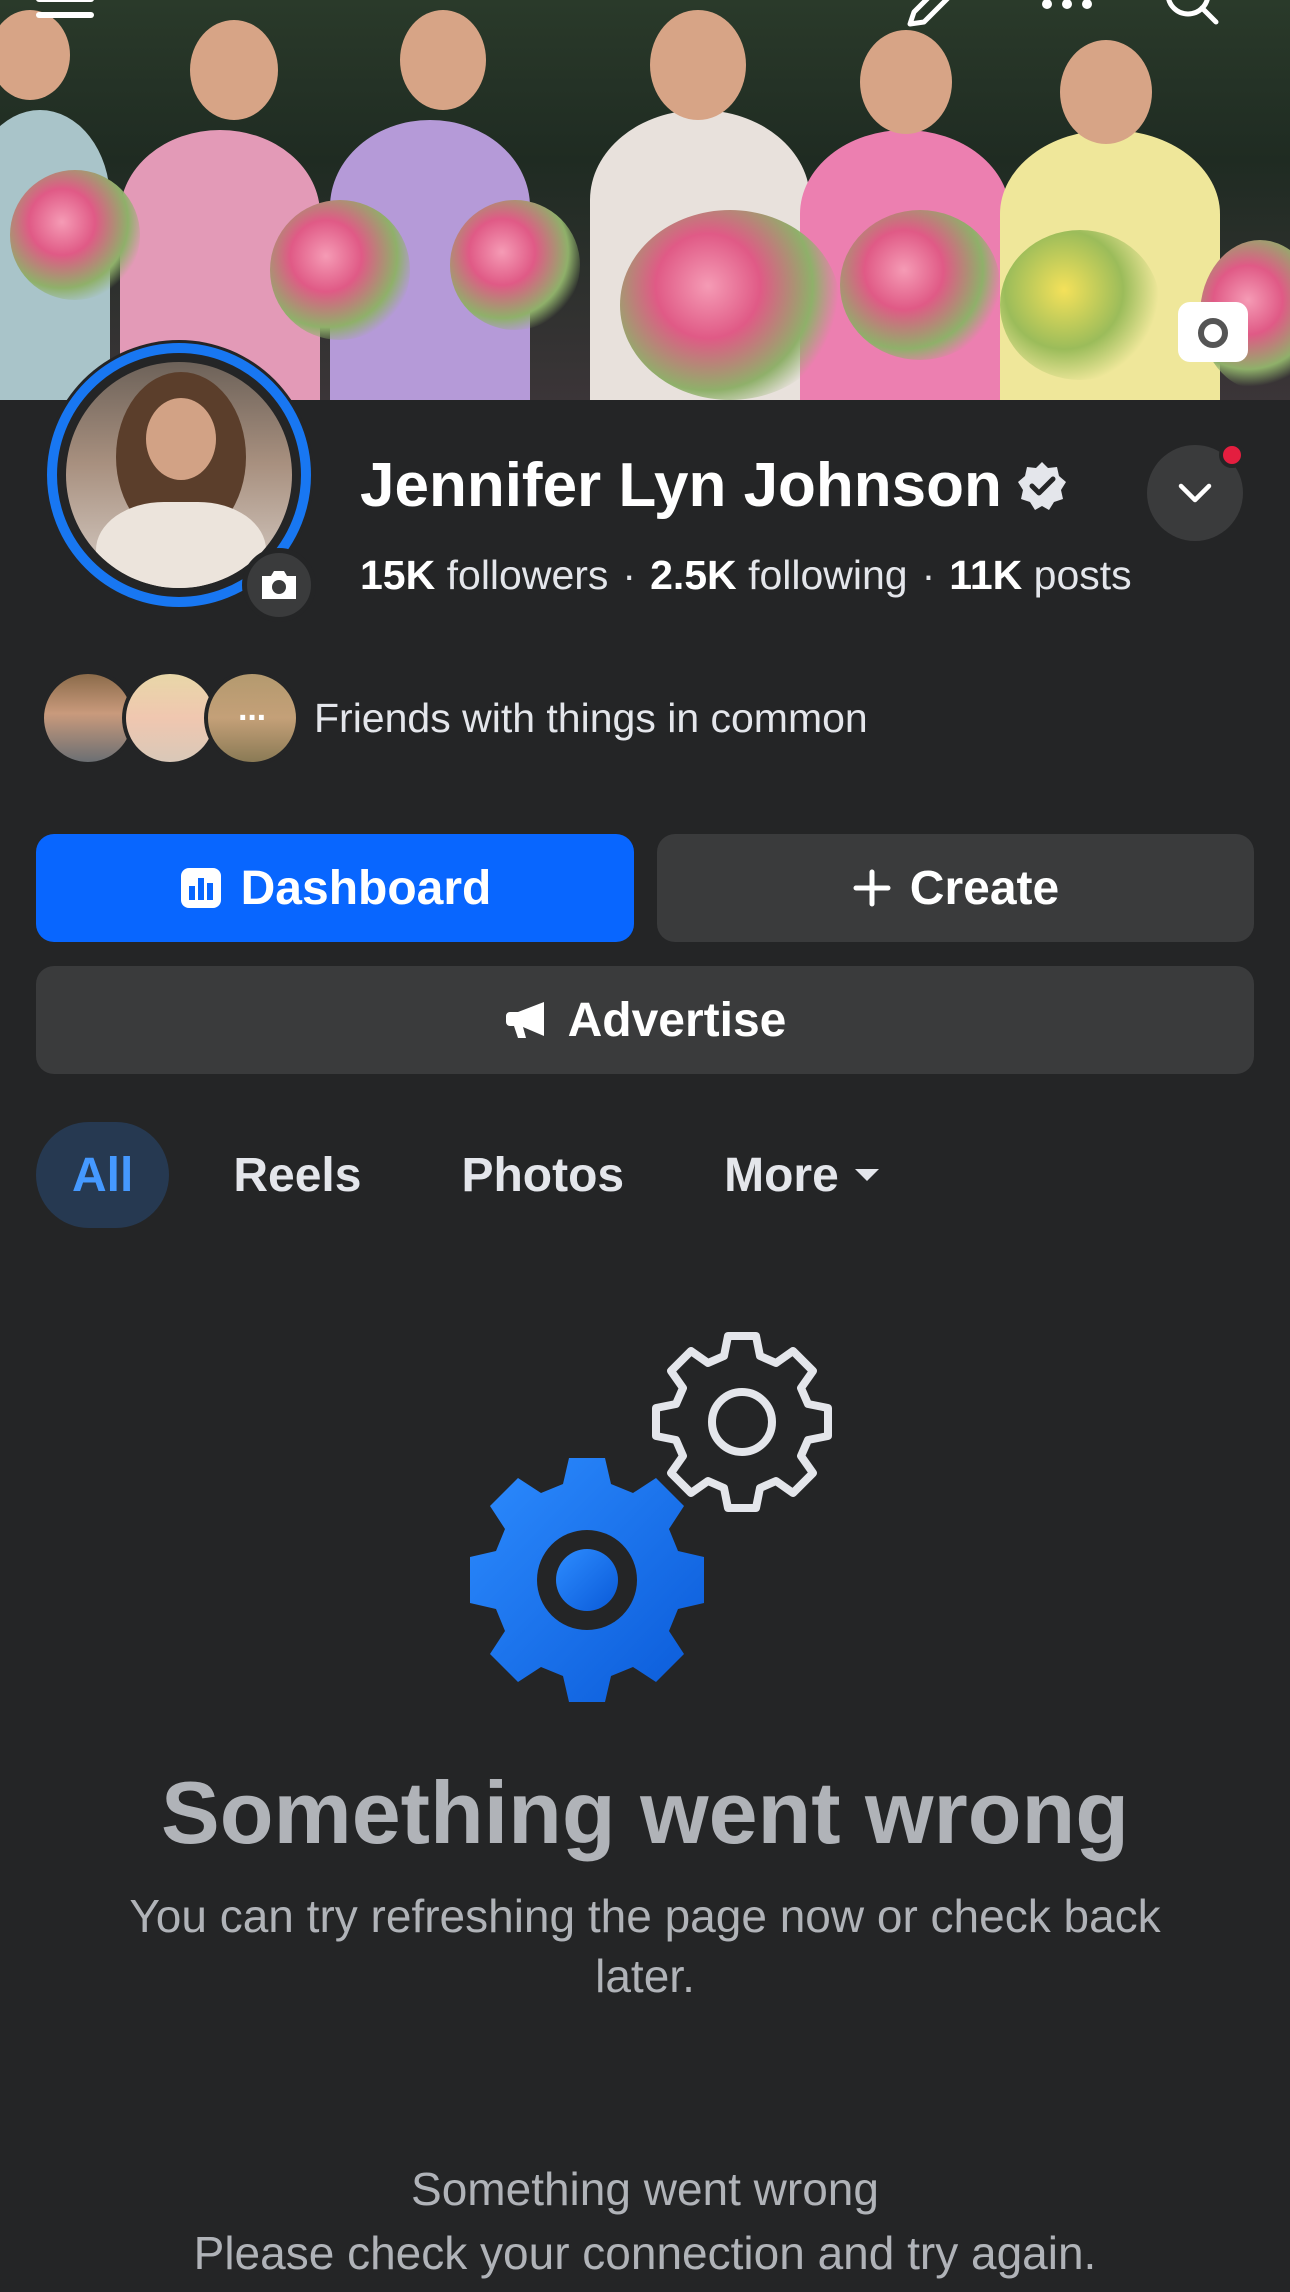 The image size is (1290, 2292). Describe the element at coordinates (1082, 575) in the screenshot. I see `posts-label: posts` at that location.